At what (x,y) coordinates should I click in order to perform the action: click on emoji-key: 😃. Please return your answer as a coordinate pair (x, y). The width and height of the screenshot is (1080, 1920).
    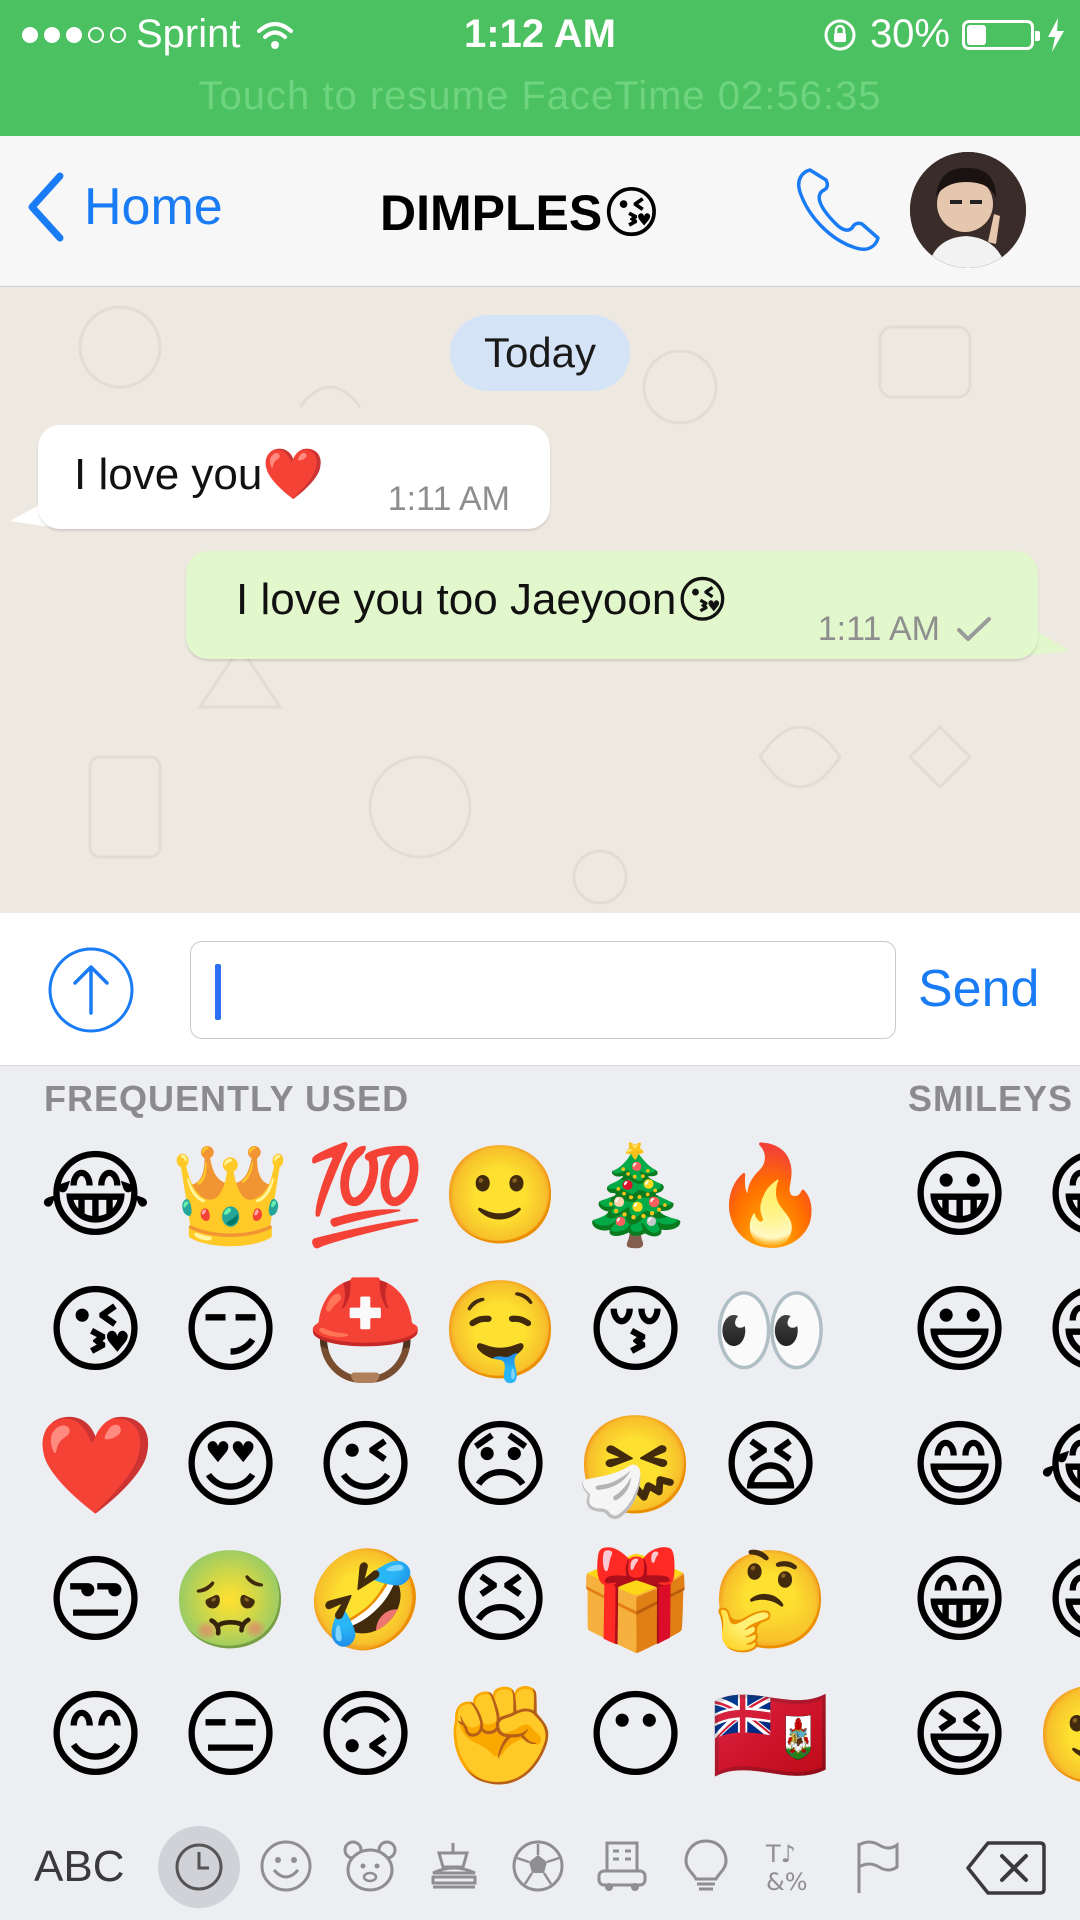
    Looking at the image, I should click on (959, 1330).